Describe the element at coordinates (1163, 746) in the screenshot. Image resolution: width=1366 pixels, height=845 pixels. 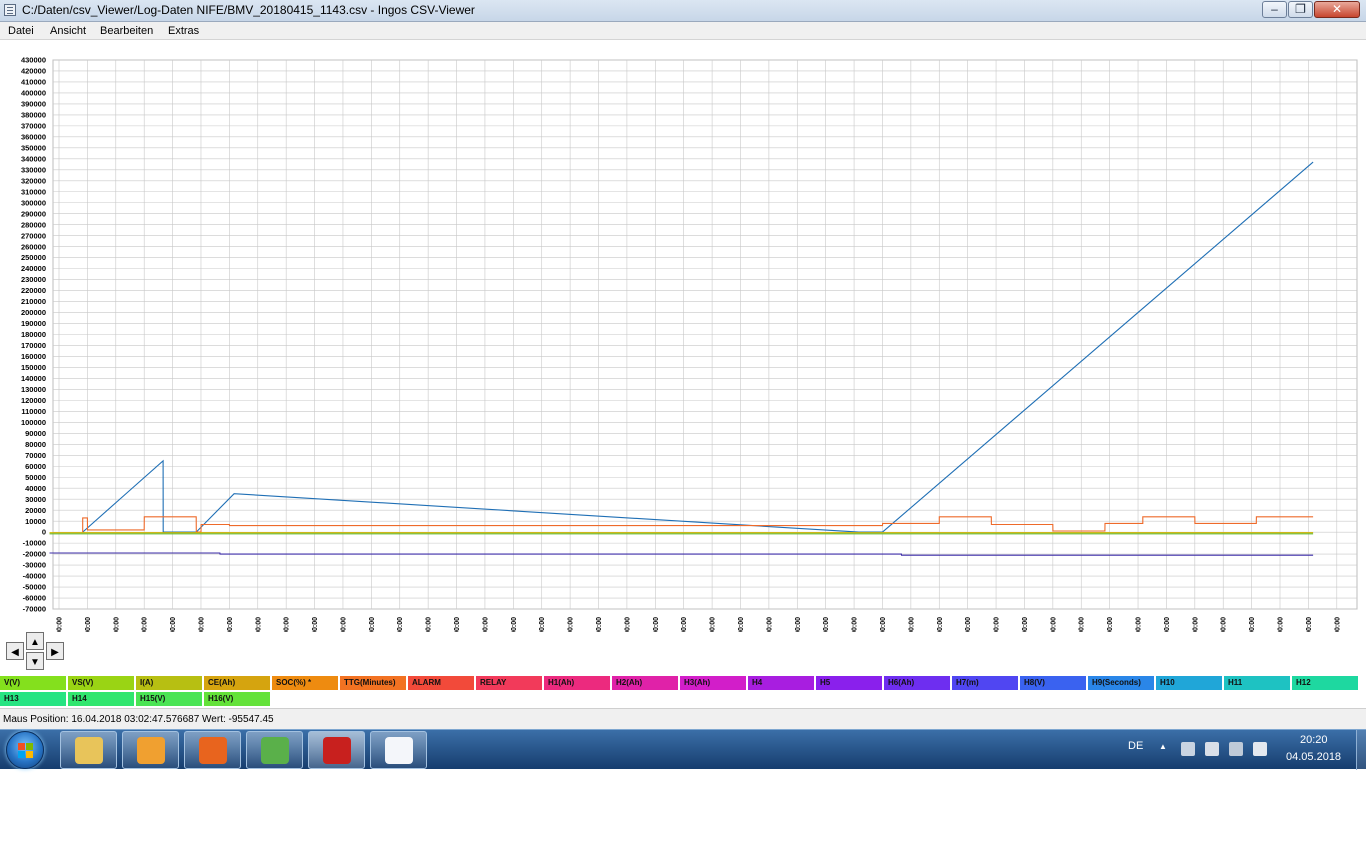
I see `show-hidden-icons-button: ▲` at that location.